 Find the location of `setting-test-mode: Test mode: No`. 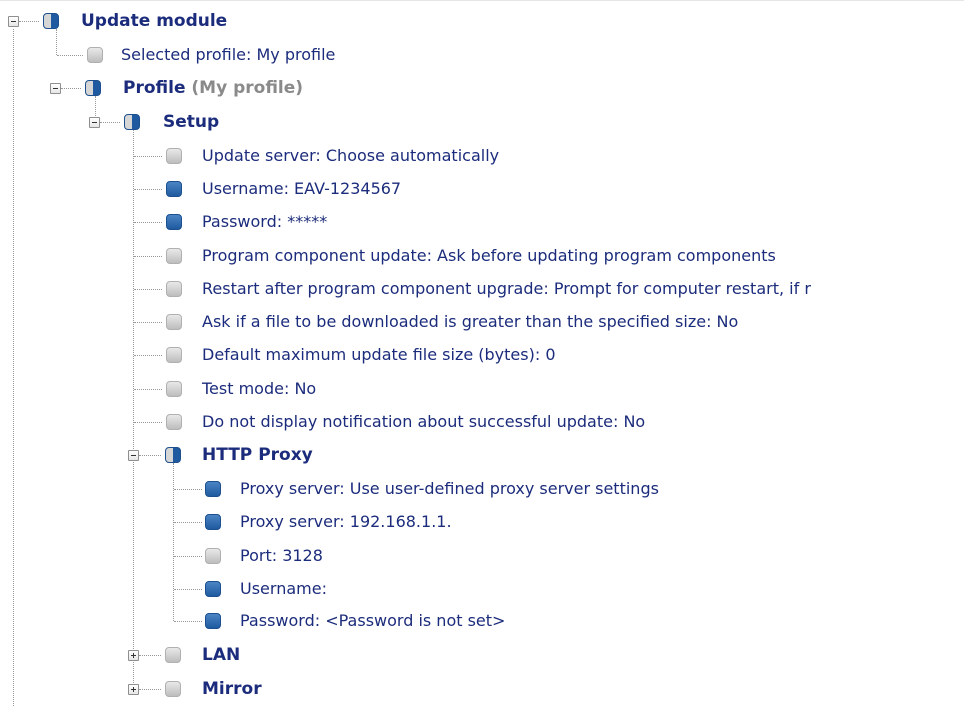

setting-test-mode: Test mode: No is located at coordinates (259, 389).